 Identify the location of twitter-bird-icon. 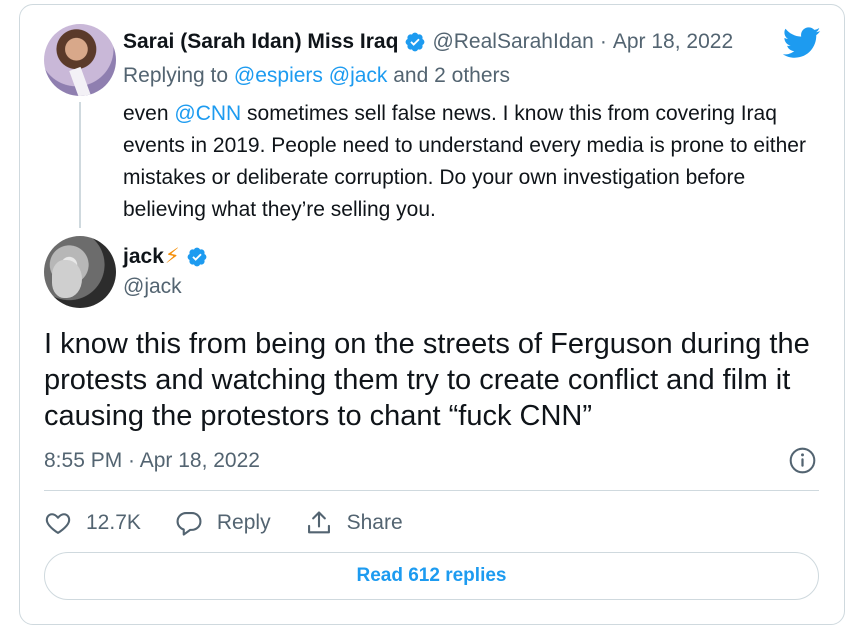
(802, 43).